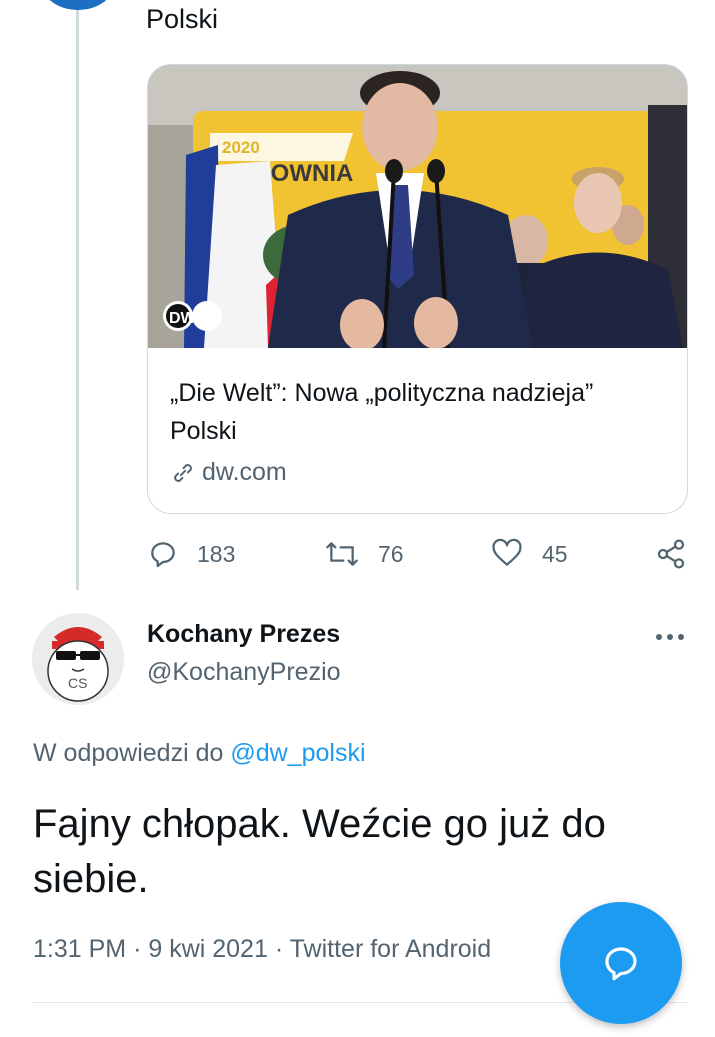 Image resolution: width=715 pixels, height=1037 pixels. What do you see at coordinates (244, 472) in the screenshot?
I see `card-domain-label: dw.com` at bounding box center [244, 472].